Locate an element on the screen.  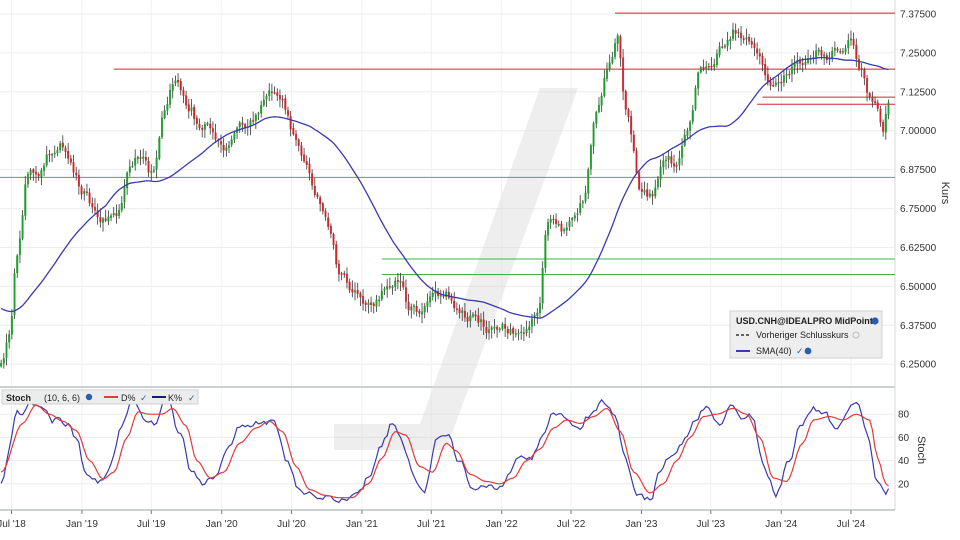
time-tick-label: Jul '24 is located at coordinates (851, 524).